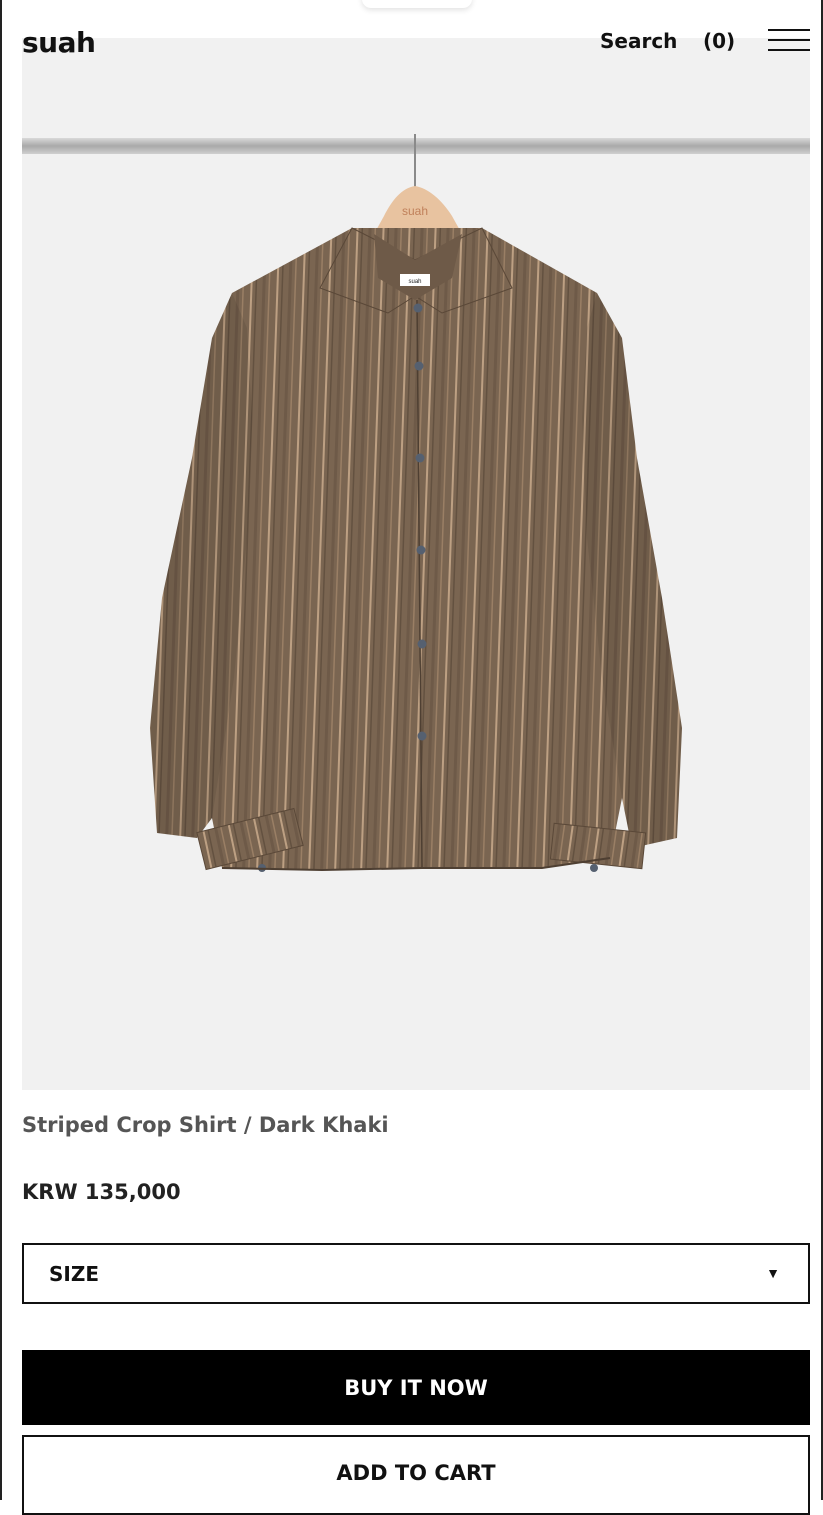 This screenshot has width=823, height=1515. What do you see at coordinates (205, 1125) in the screenshot?
I see `product-name: Striped Crop Shirt / Dark Khaki` at bounding box center [205, 1125].